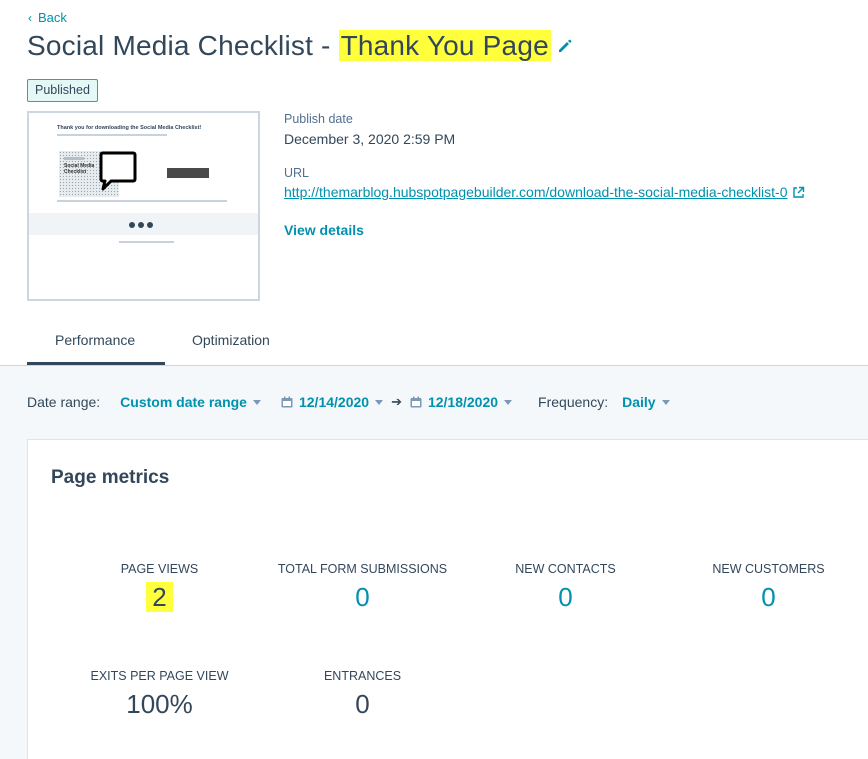 The width and height of the screenshot is (868, 759). What do you see at coordinates (444, 45) in the screenshot?
I see `page-title-highlight: Thank You Page` at bounding box center [444, 45].